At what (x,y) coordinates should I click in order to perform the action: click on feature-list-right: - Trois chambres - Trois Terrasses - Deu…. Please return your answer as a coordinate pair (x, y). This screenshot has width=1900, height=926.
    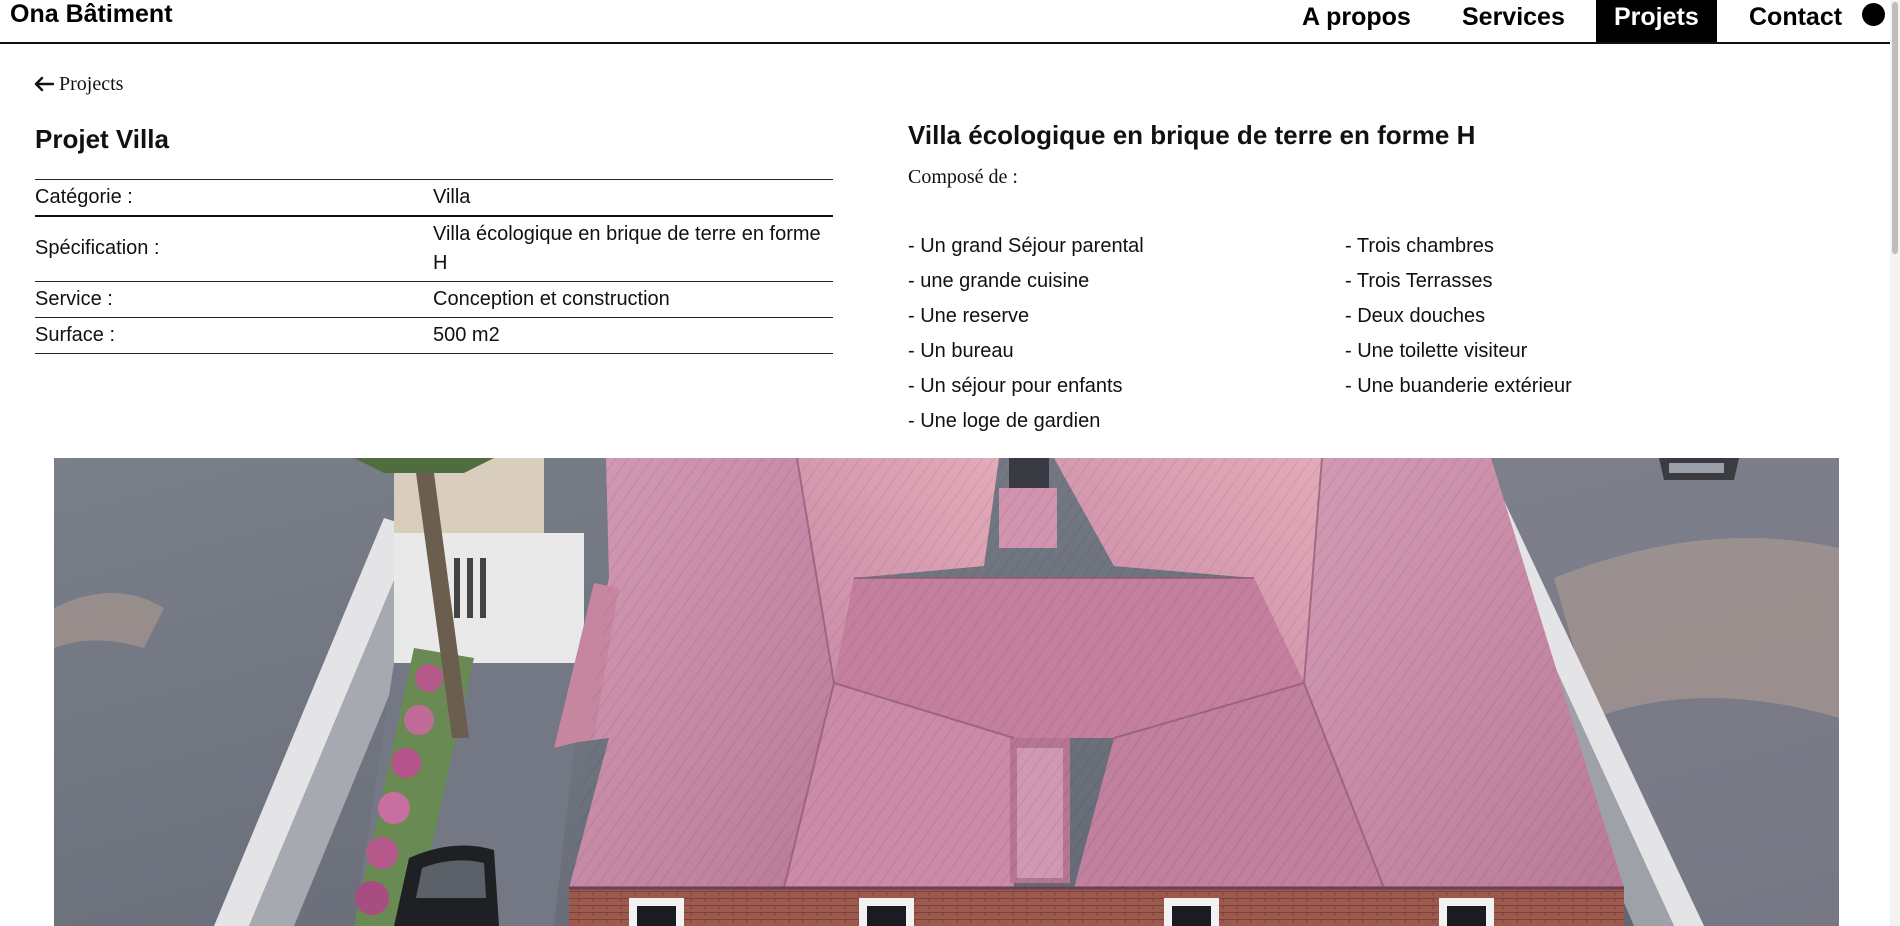
    Looking at the image, I should click on (1458, 319).